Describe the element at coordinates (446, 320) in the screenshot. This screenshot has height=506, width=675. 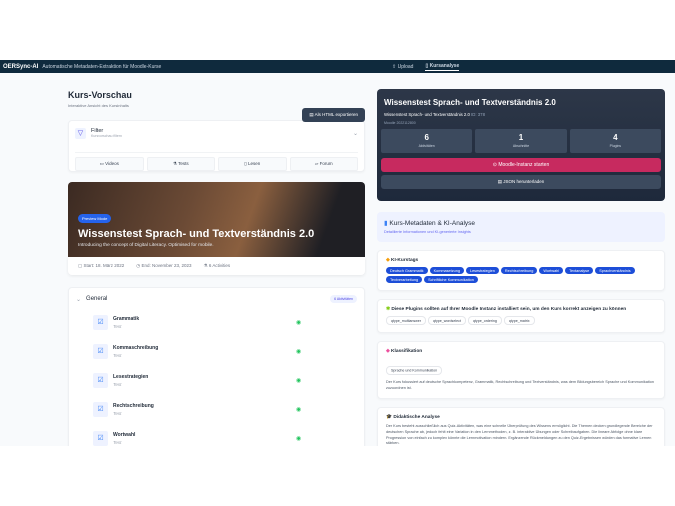
I see `plugin-tag: qtype_wordselect` at that location.